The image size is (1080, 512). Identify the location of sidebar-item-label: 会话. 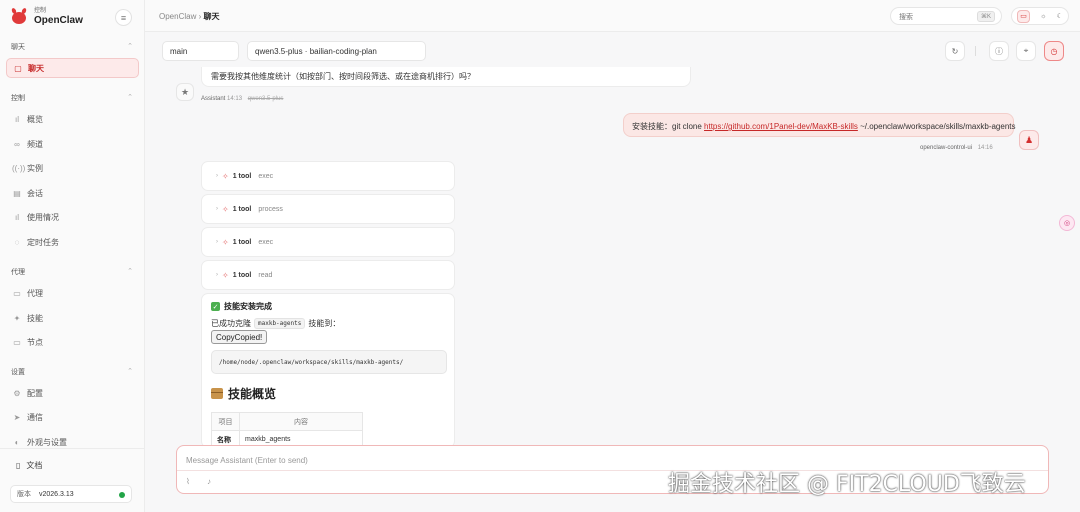
(35, 193).